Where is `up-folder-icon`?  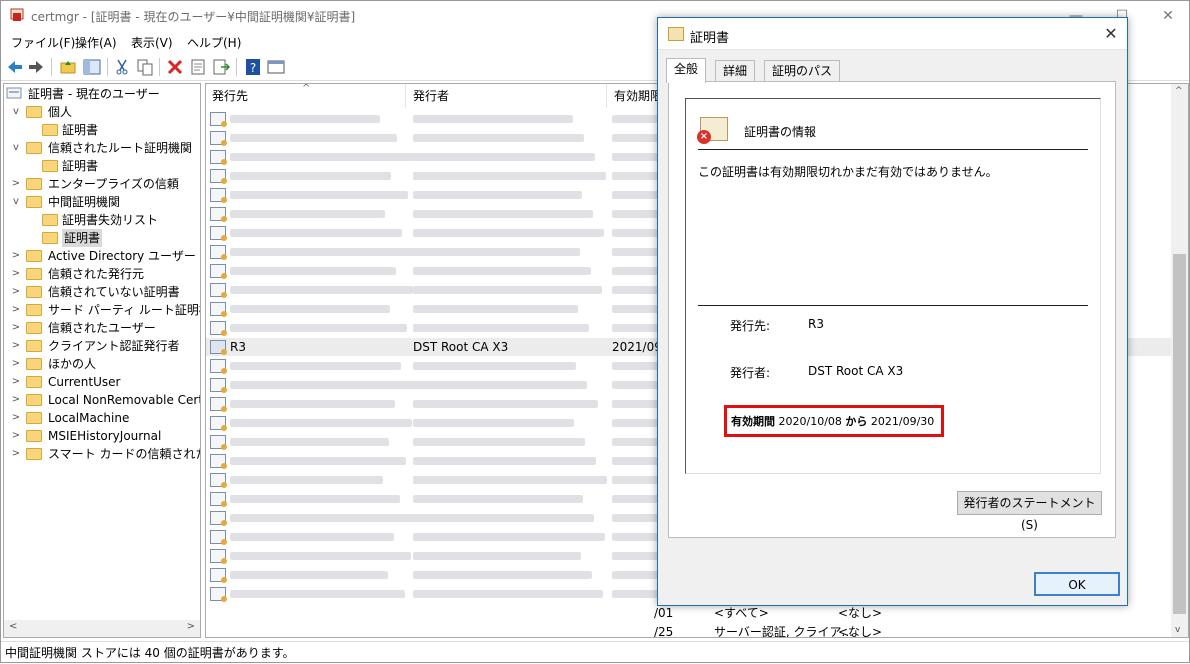
up-folder-icon is located at coordinates (68, 67).